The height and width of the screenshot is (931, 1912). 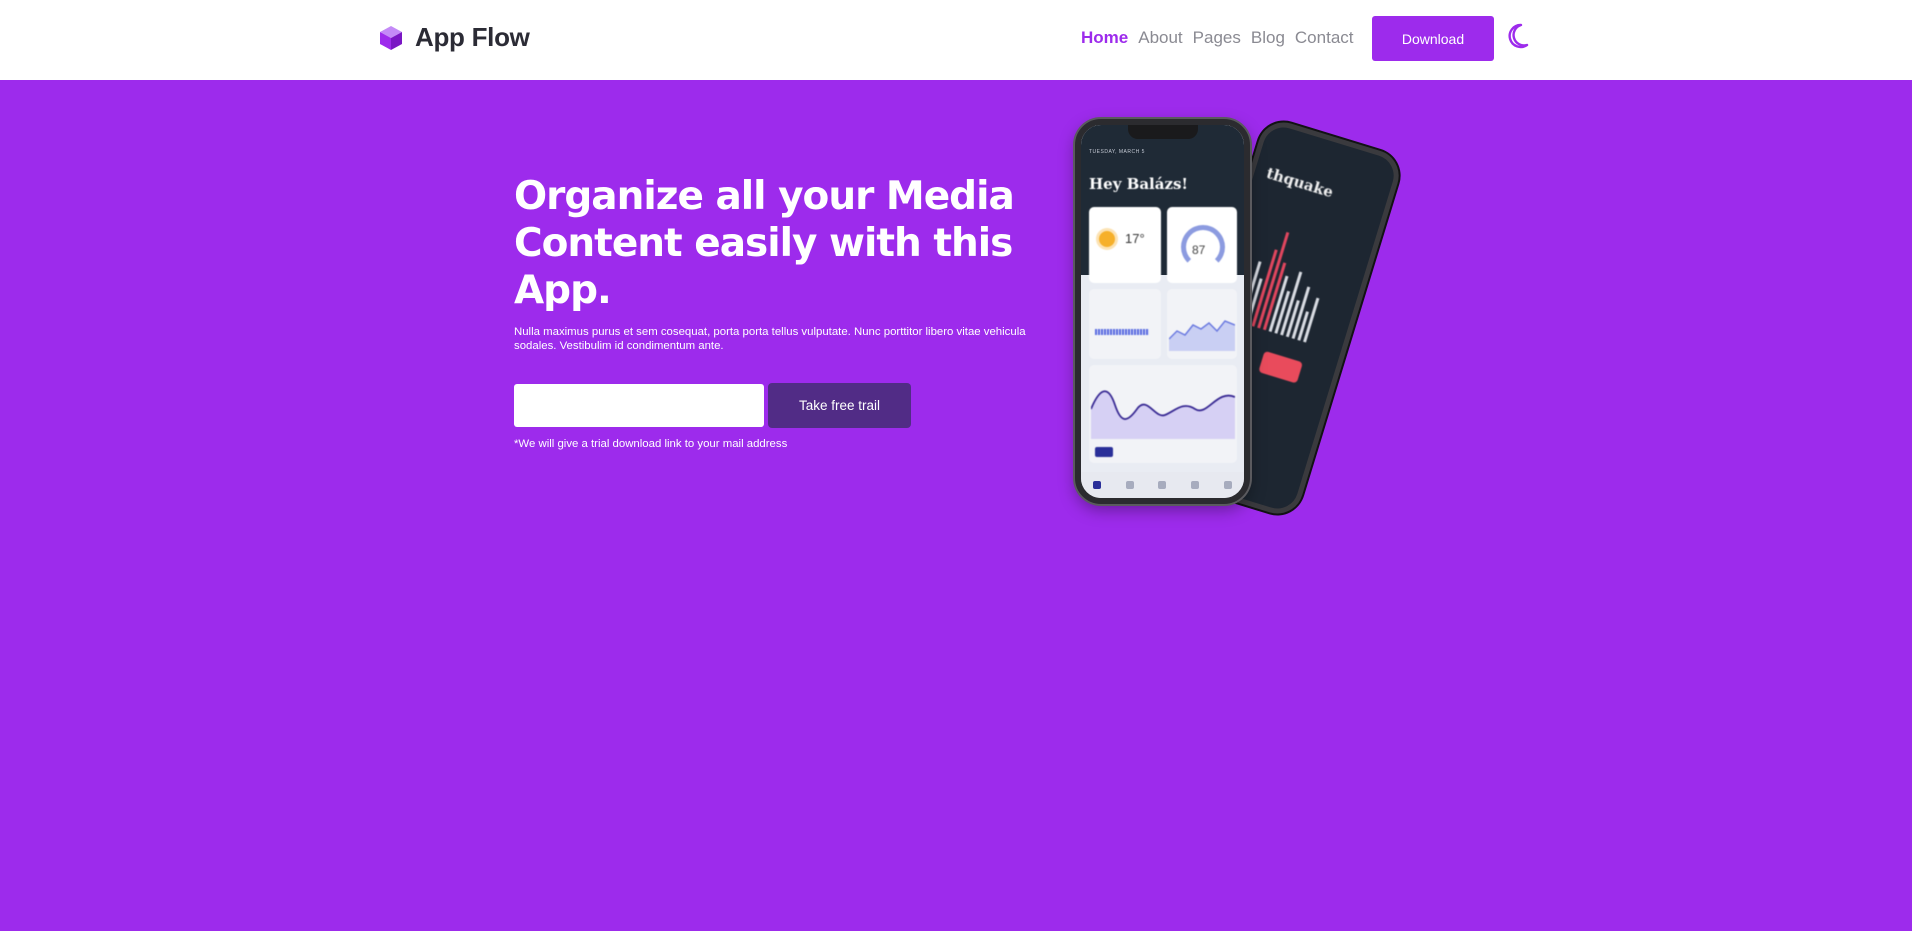 What do you see at coordinates (1162, 311) in the screenshot?
I see `front-phone: TUESDAY, MARCH 5 Hey Balázs! 17° 87` at bounding box center [1162, 311].